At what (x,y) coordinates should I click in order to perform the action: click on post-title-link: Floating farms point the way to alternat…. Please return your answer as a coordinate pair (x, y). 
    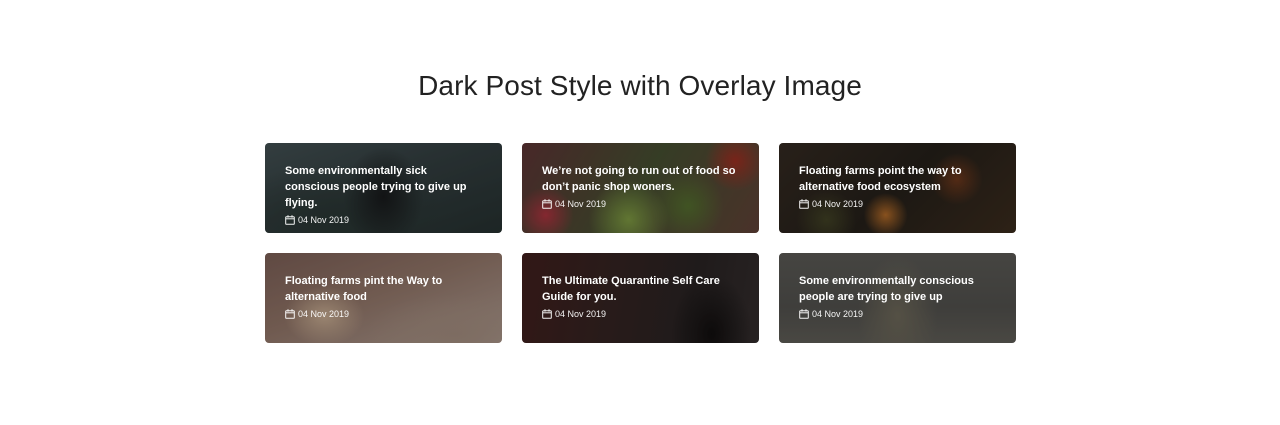
    Looking at the image, I should click on (898, 179).